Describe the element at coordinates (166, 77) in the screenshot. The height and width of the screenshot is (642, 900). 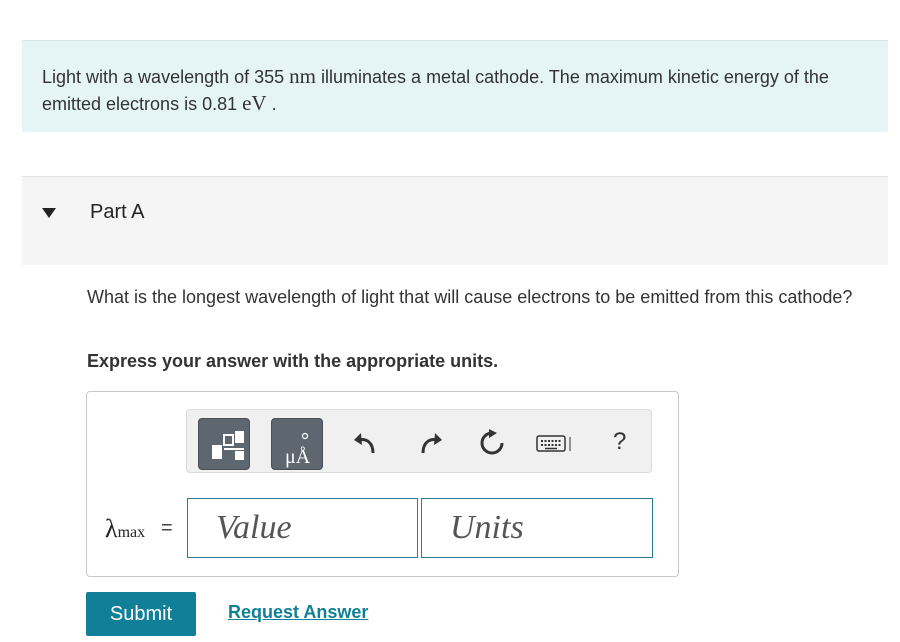
I see `problem-text-1: Light with a wavelength of 355` at that location.